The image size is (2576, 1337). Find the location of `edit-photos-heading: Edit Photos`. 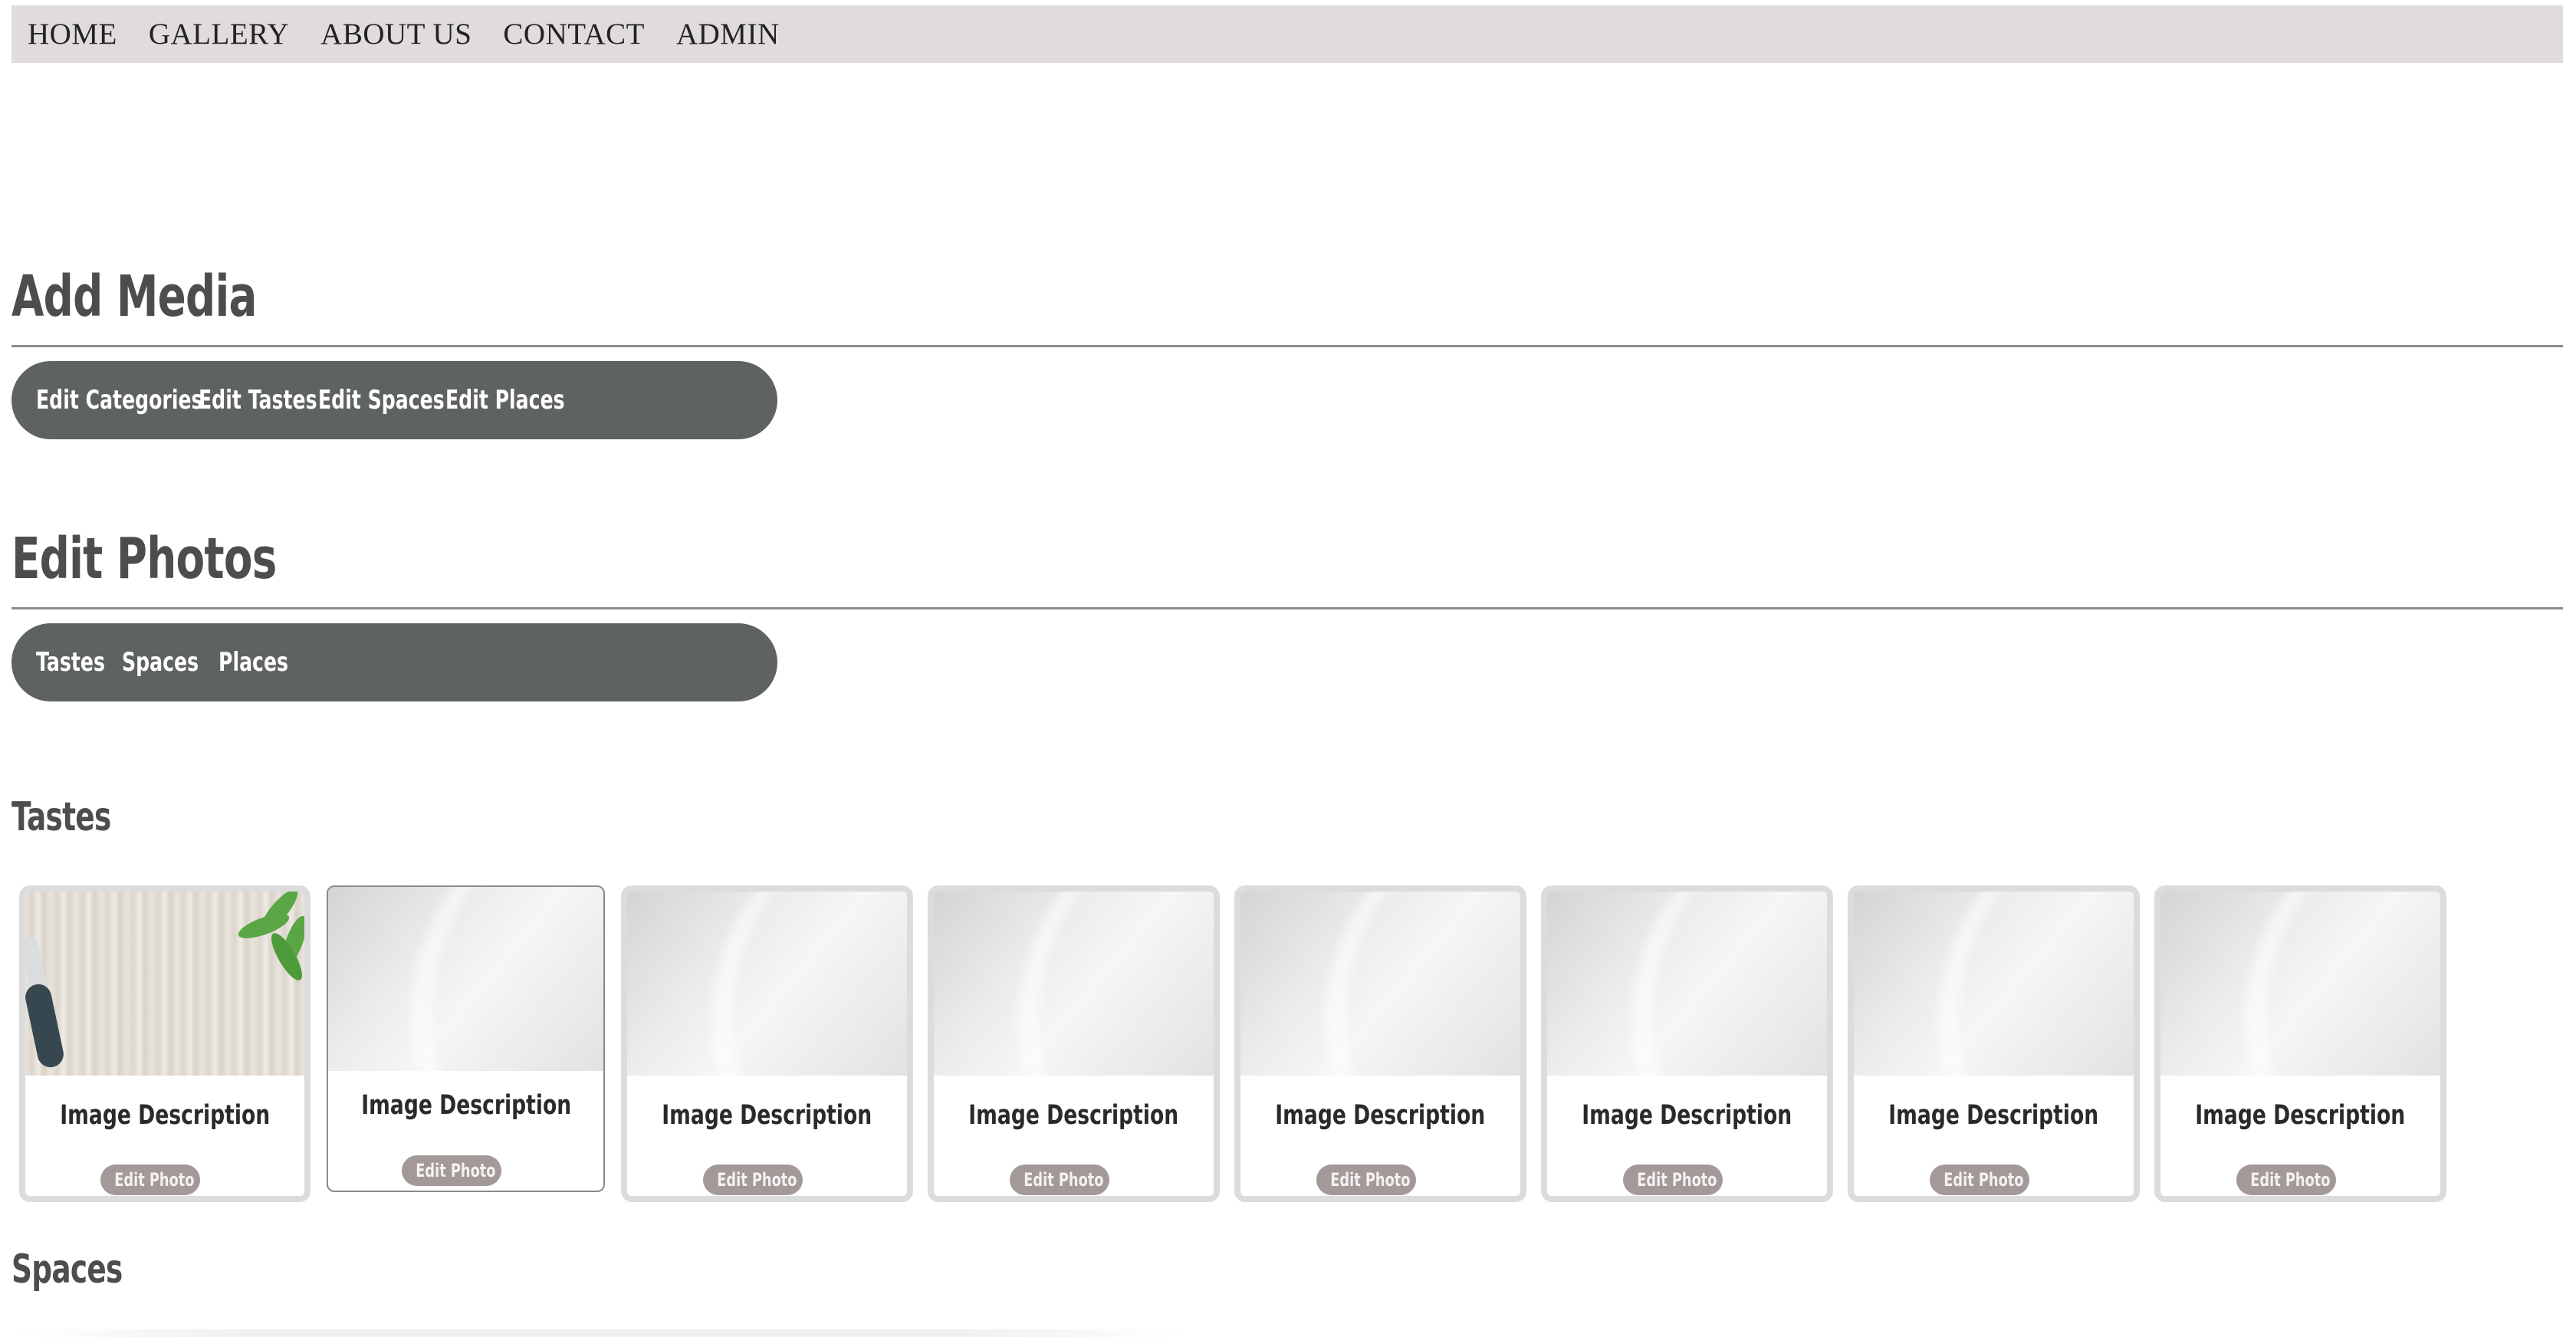

edit-photos-heading: Edit Photos is located at coordinates (144, 559).